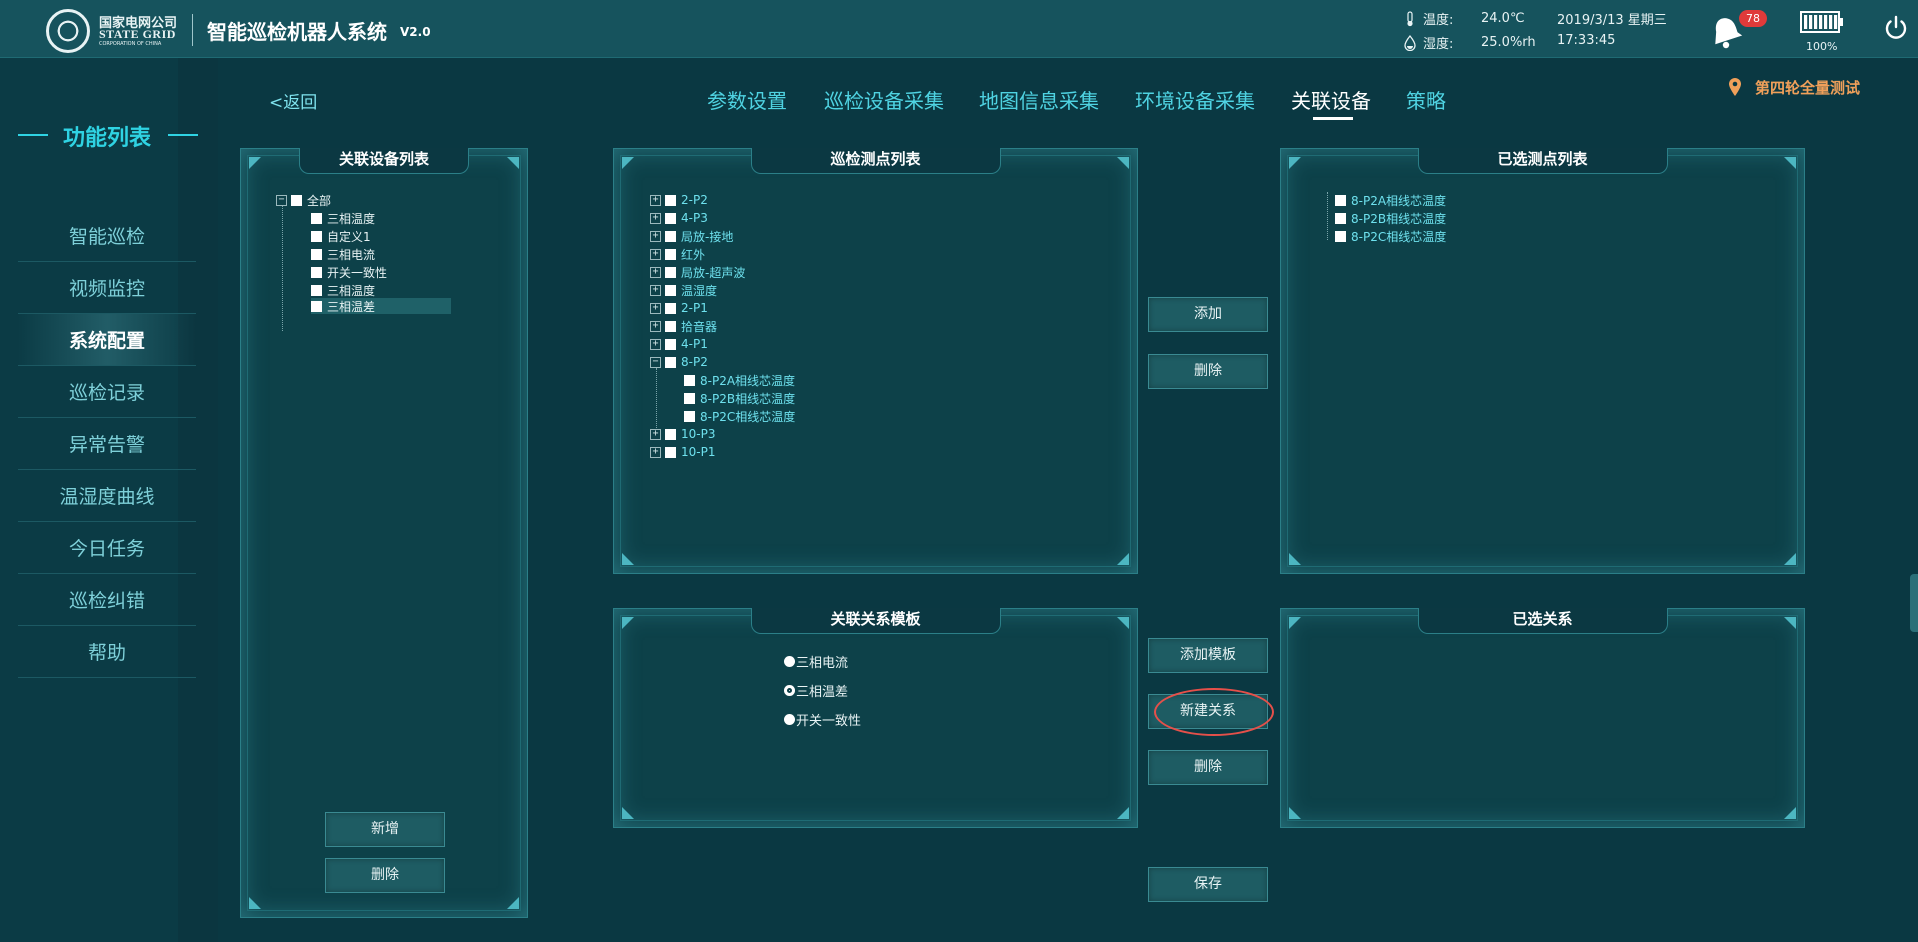  I want to click on template-option: 三相电流, so click(816, 661).